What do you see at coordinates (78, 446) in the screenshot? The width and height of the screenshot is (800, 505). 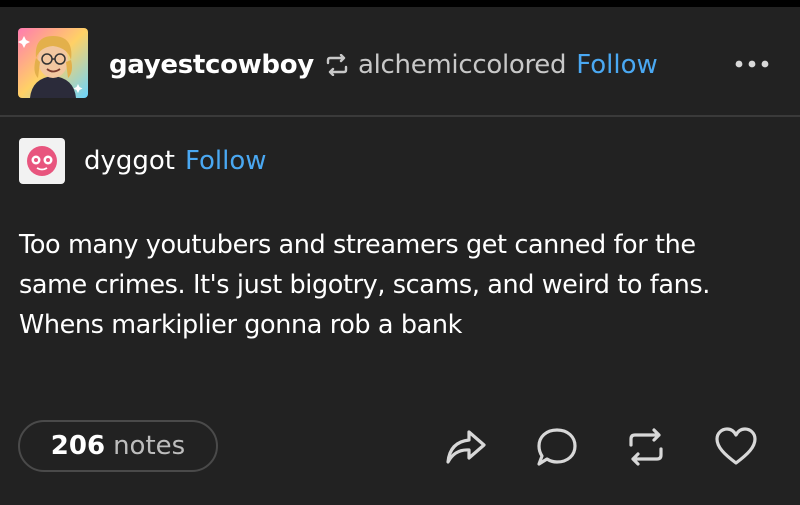 I see `notes-count: 206` at bounding box center [78, 446].